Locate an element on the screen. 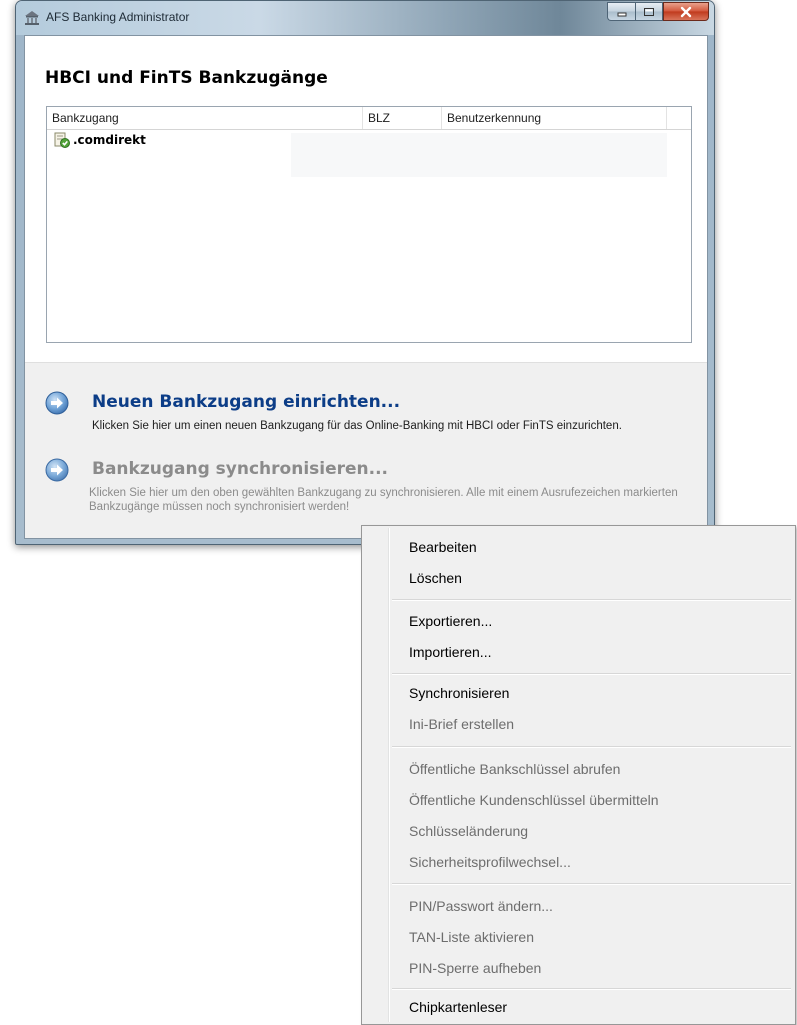  list-header: Bankzugang BLZ Benutzerkennung is located at coordinates (369, 118).